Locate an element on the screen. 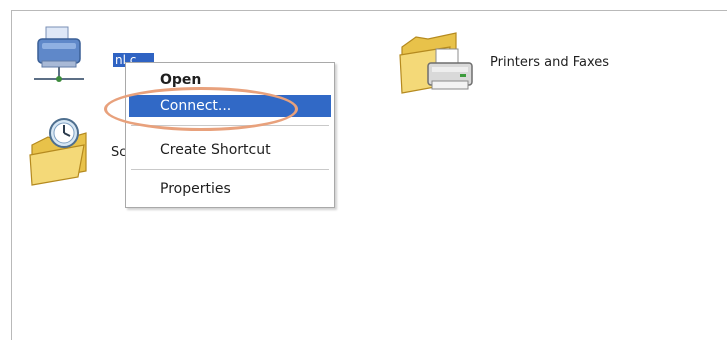 Image resolution: width=727 pixels, height=340 pixels. menu-item-open: Open is located at coordinates (230, 80).